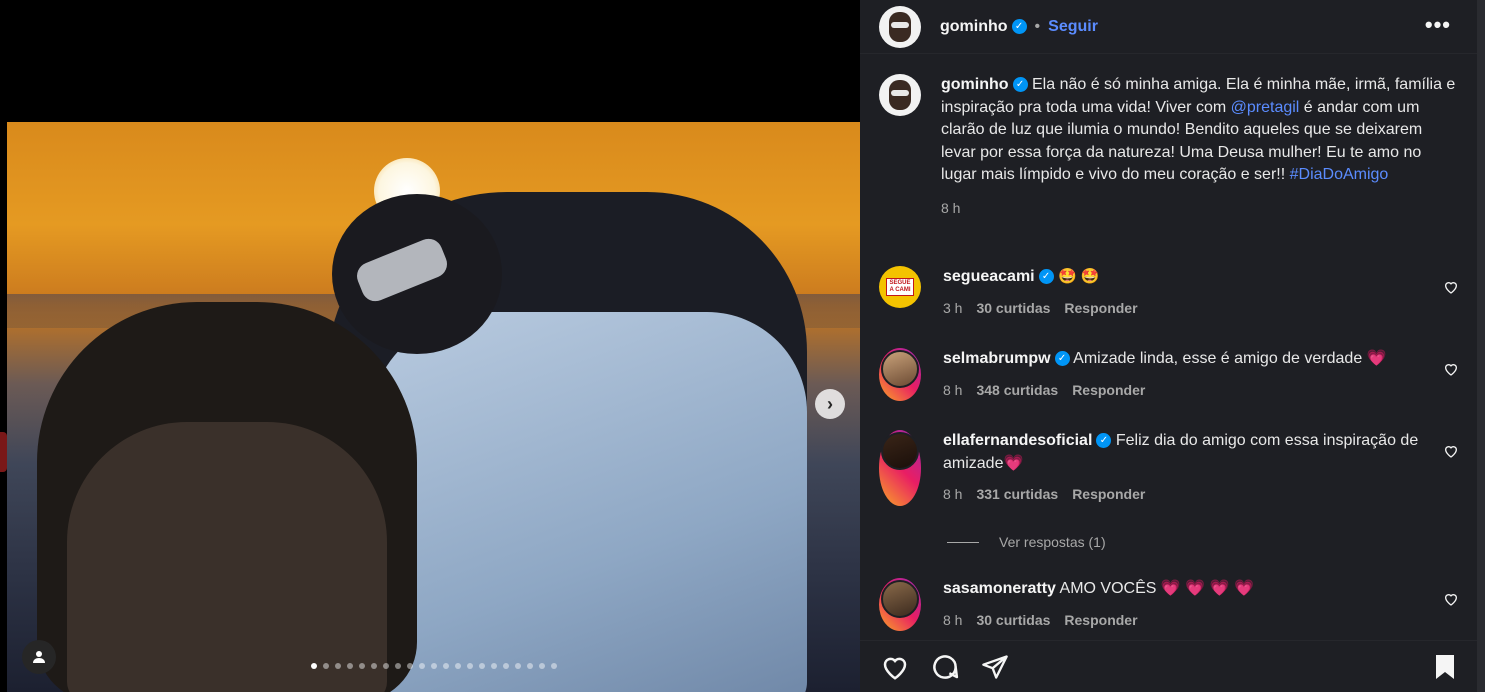 Image resolution: width=1485 pixels, height=692 pixels. What do you see at coordinates (999, 588) in the screenshot?
I see `commenter-username: sasamoneratty` at bounding box center [999, 588].